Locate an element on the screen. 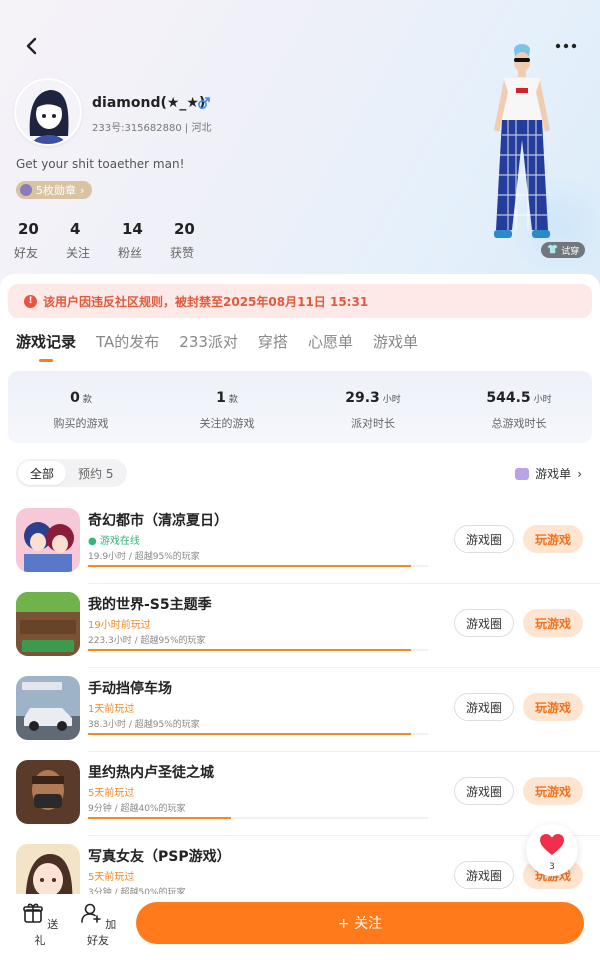 This screenshot has height=960, width=600. bottom-action-bar: 送礼 加好友 + 关注 is located at coordinates (300, 927).